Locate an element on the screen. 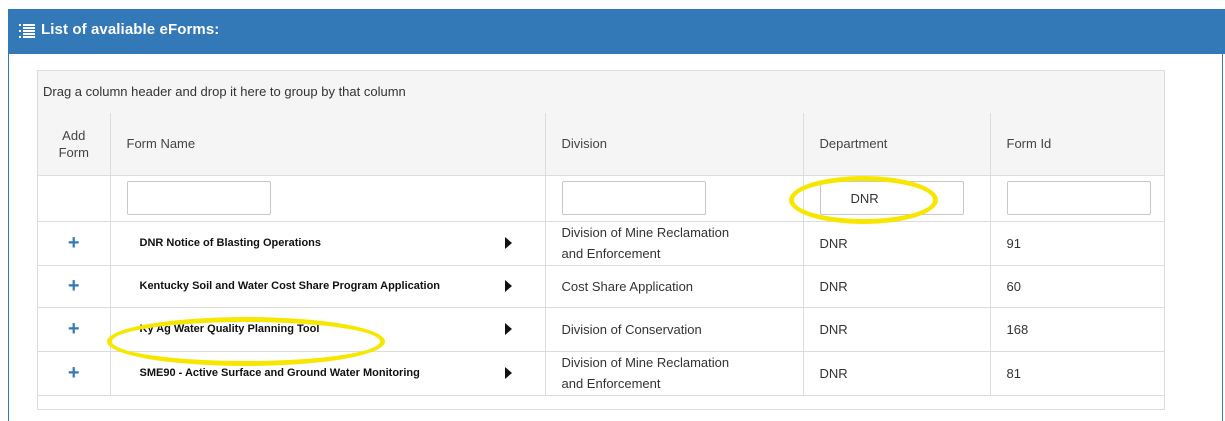 Image resolution: width=1225 pixels, height=421 pixels. column-header-add-form: Add Form is located at coordinates (74, 144).